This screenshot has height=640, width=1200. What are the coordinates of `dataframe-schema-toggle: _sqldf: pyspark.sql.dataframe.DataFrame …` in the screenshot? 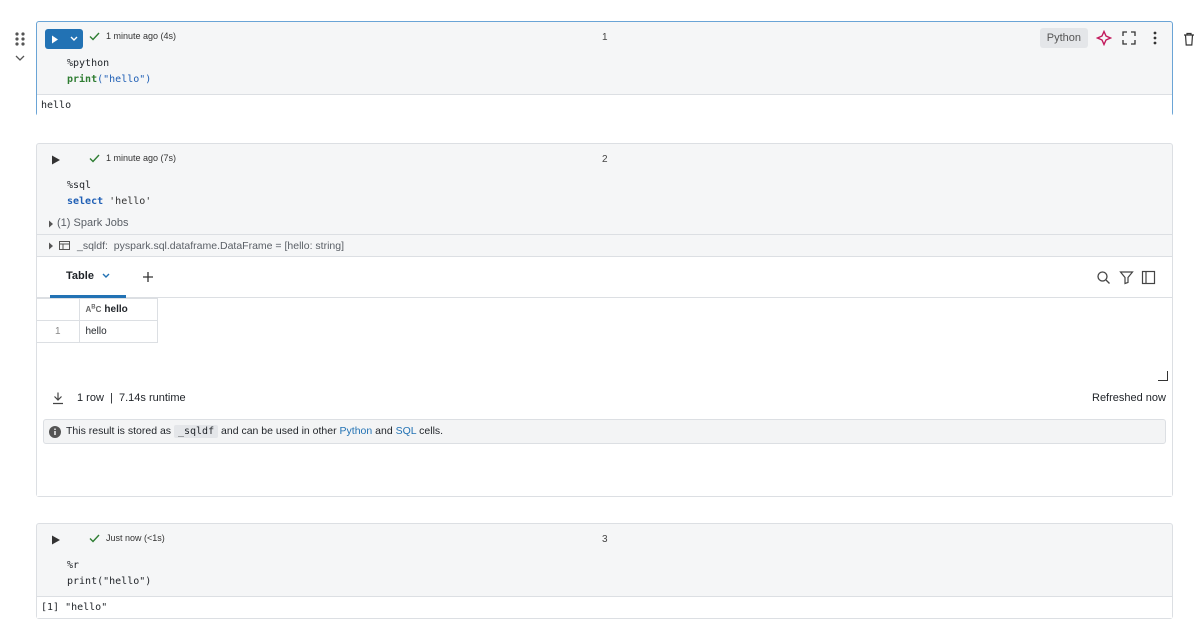 It's located at (604, 245).